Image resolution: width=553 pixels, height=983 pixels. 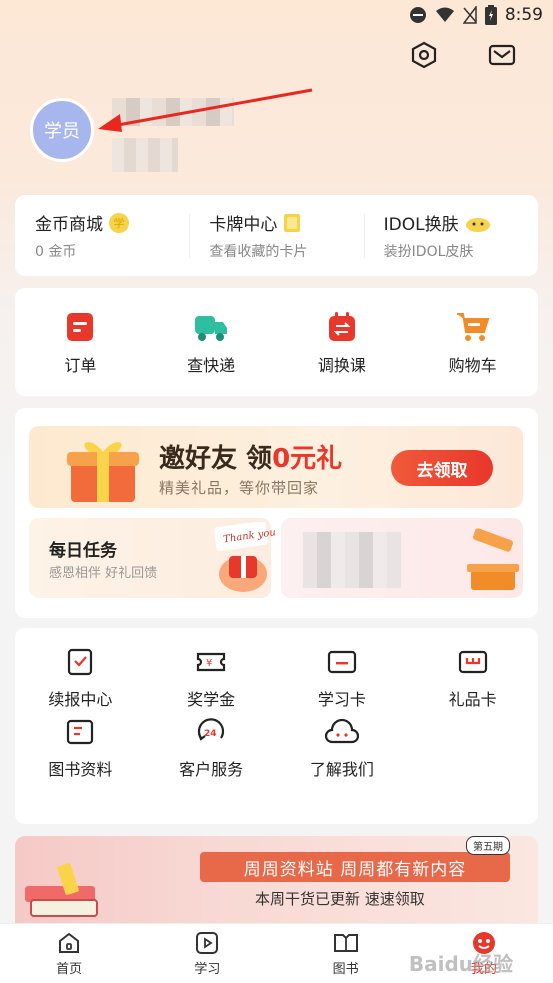 I want to click on order-icon, so click(x=80, y=327).